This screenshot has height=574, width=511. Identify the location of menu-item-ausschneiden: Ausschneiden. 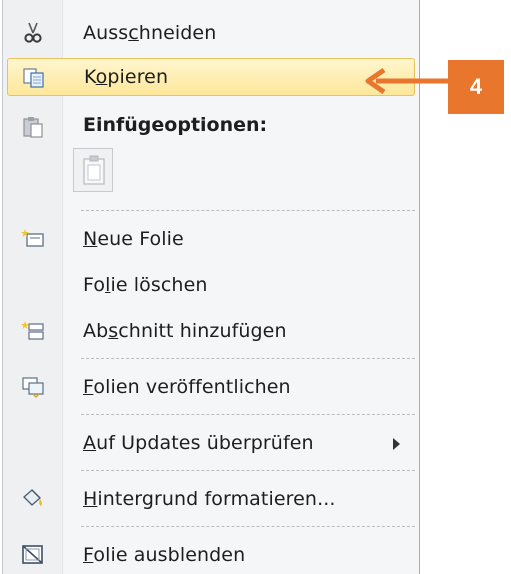
(211, 33).